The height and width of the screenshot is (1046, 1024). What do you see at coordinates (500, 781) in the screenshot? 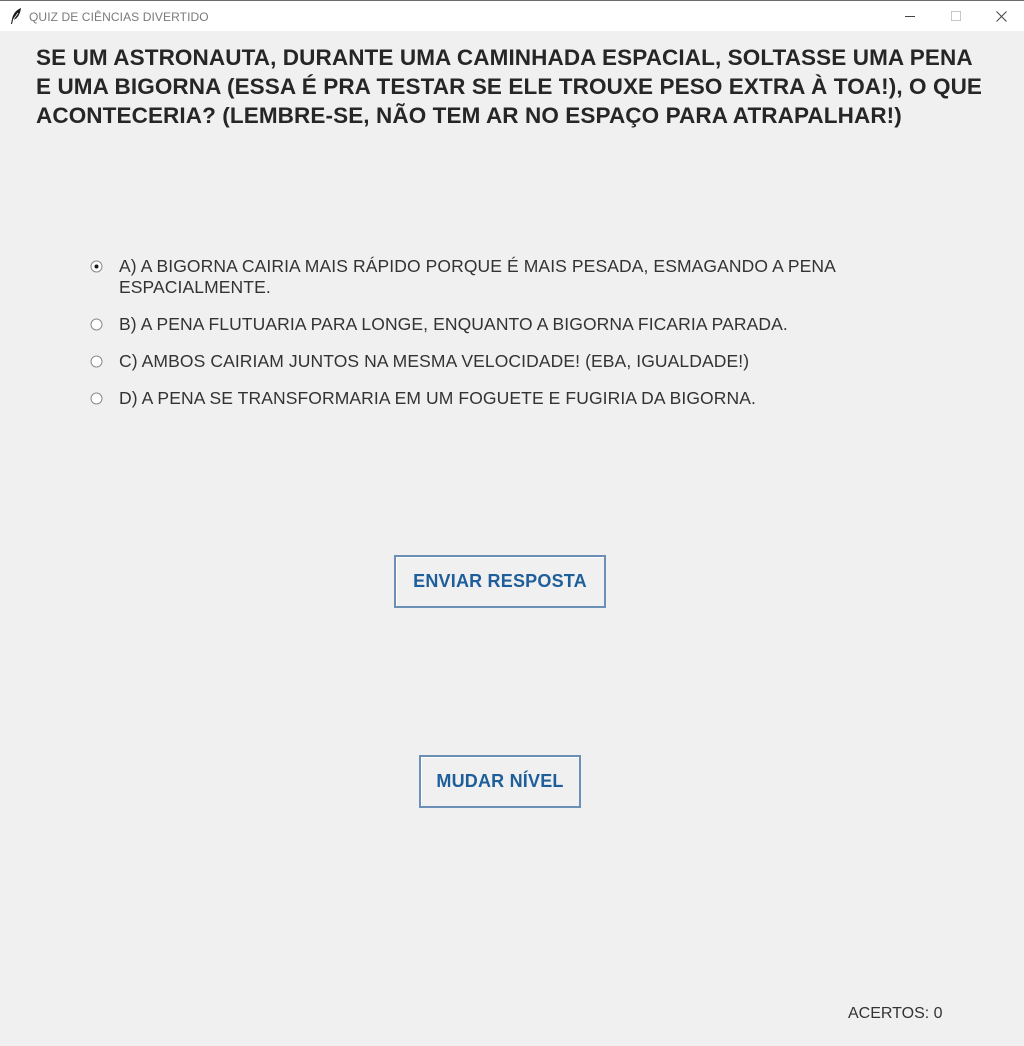
I see `change-level-button: MUDAR NÍVEL` at bounding box center [500, 781].